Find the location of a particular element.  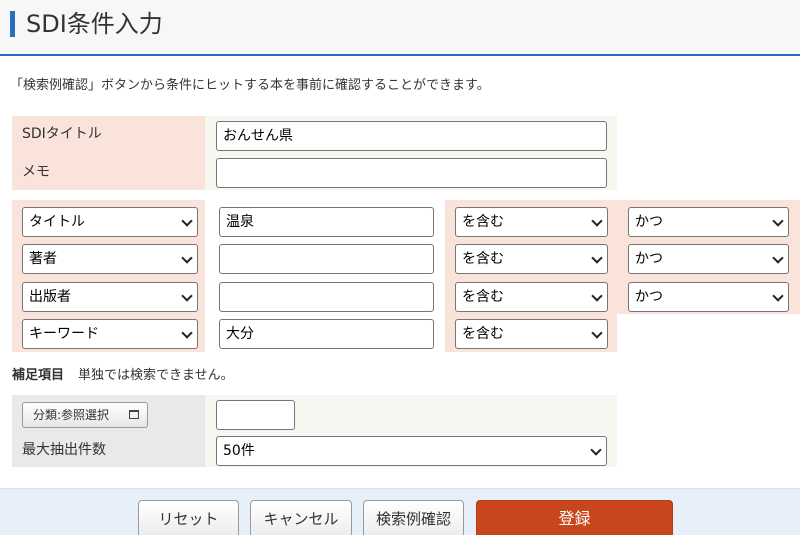

condition-1-value-input: 温泉 is located at coordinates (326, 222).